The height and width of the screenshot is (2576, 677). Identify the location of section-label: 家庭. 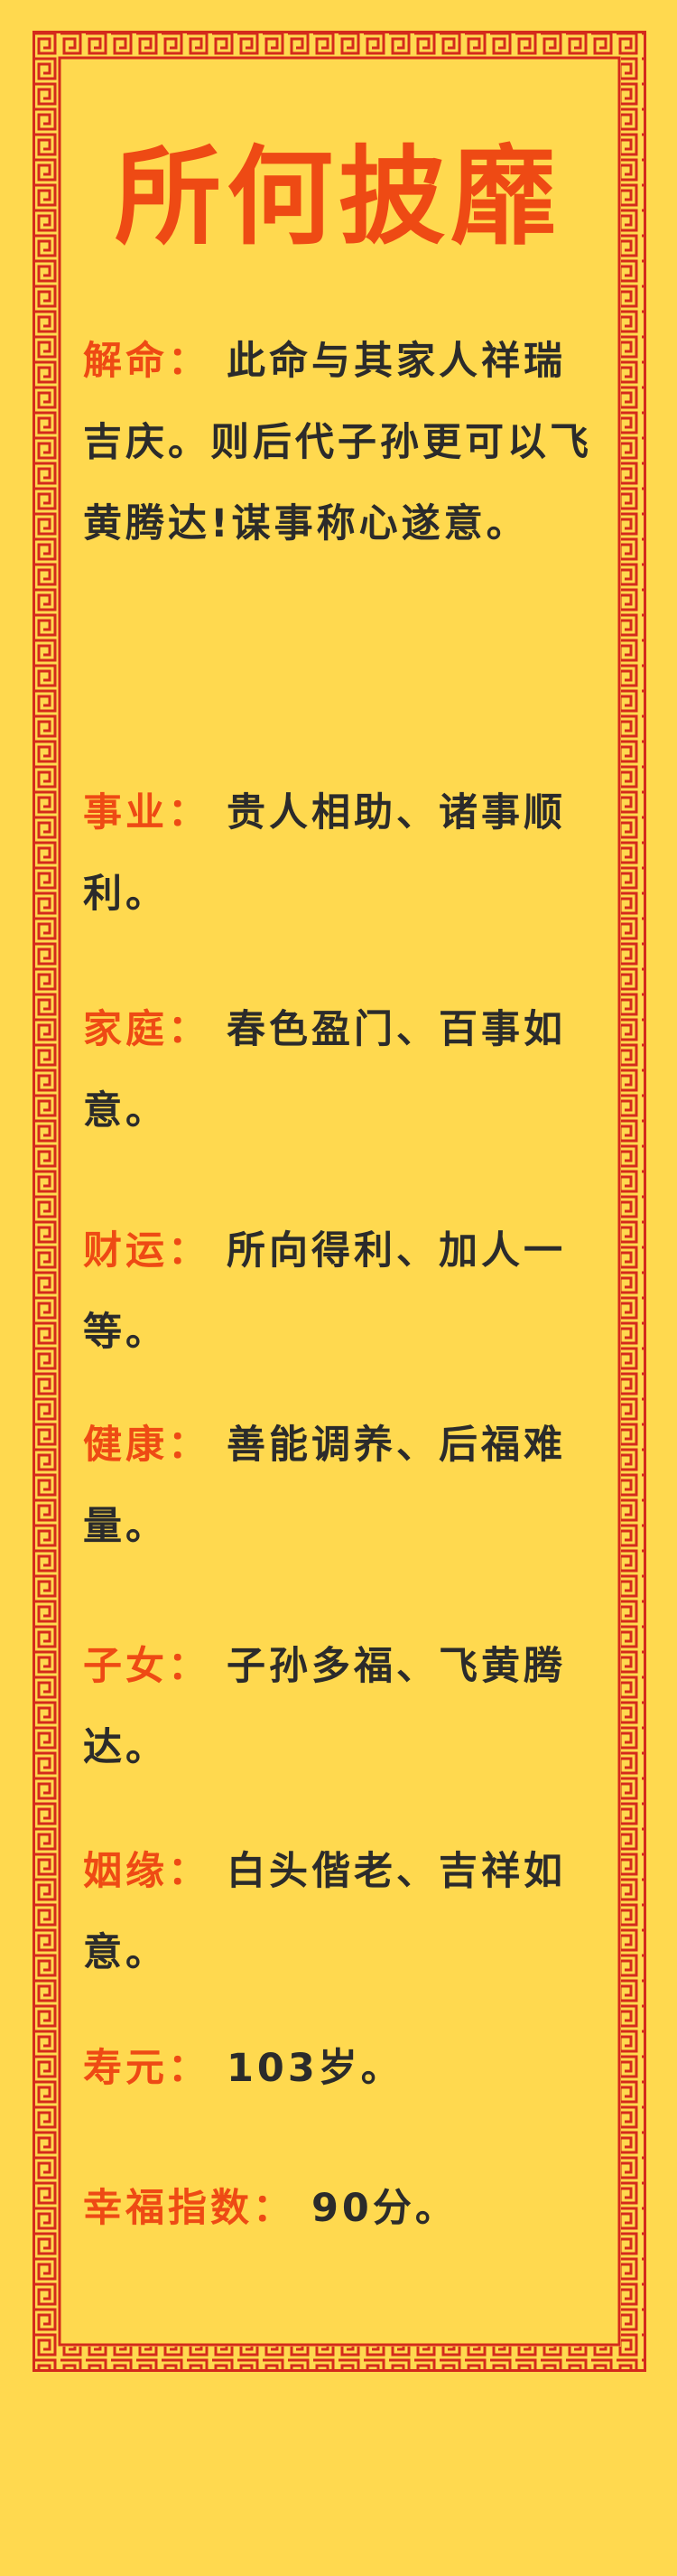
(125, 1029).